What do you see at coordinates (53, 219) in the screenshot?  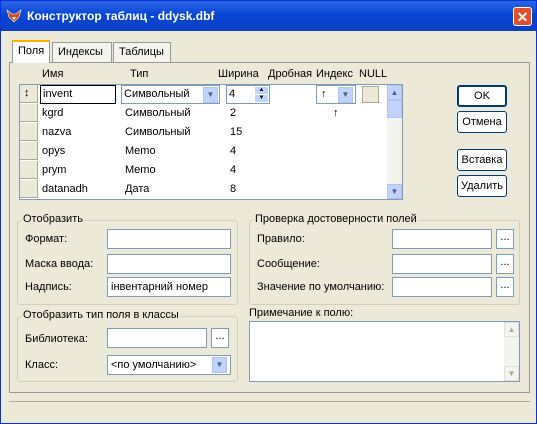 I see `display-group-legend: Отобразить` at bounding box center [53, 219].